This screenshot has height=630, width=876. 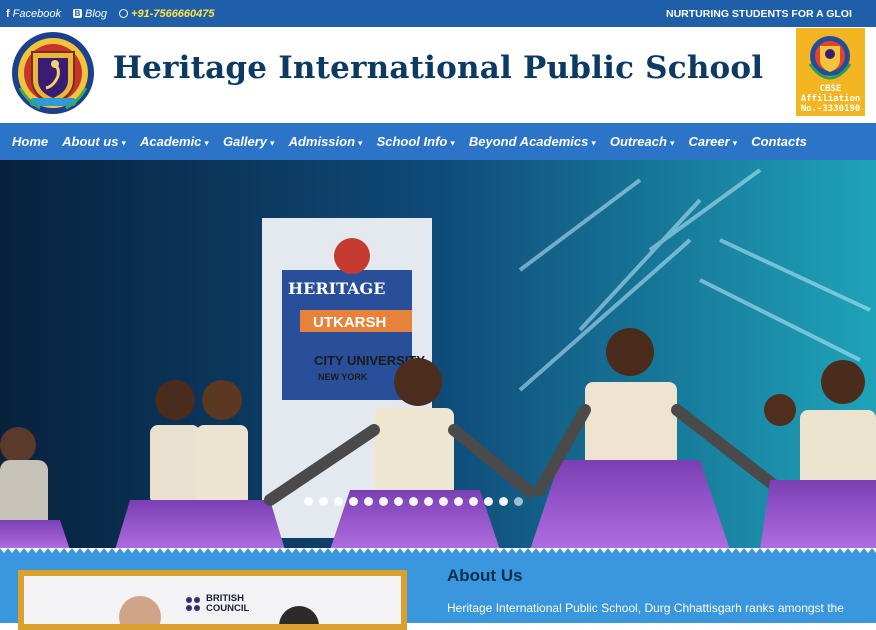 I want to click on british-council-logo: BRITISH COUNCIL, so click(x=217, y=603).